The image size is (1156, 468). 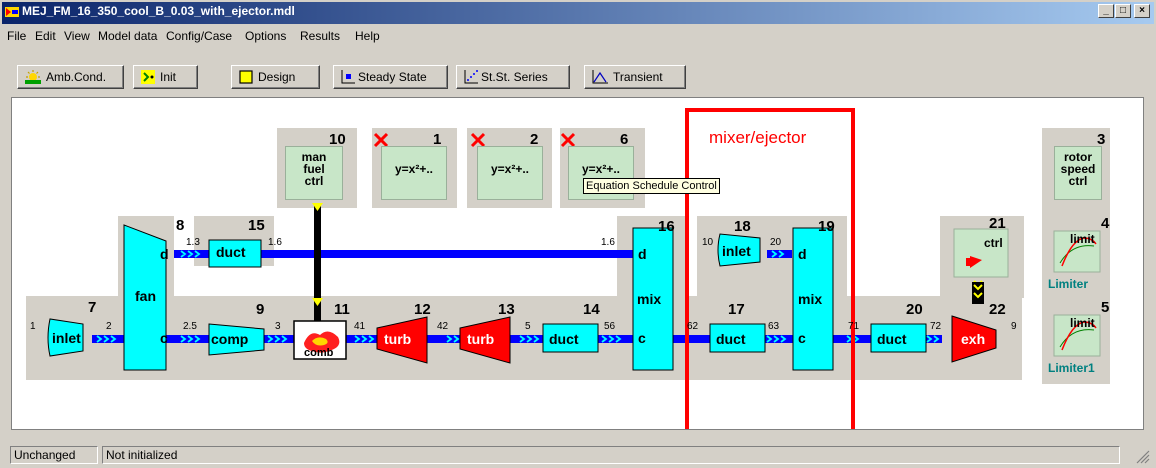 I want to click on turb12-number: 12, so click(x=422, y=309).